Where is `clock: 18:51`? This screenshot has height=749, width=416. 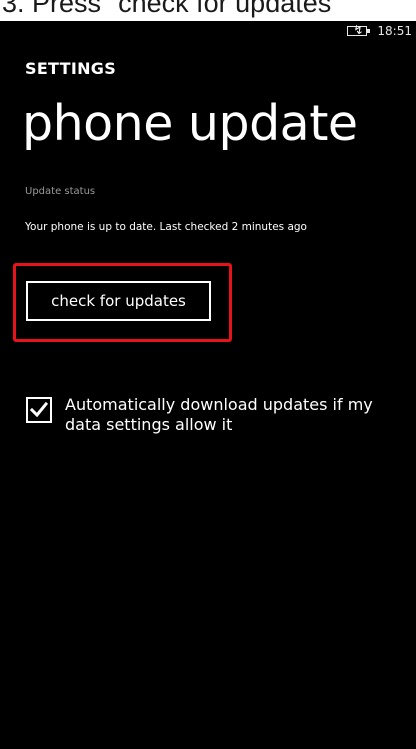
clock: 18:51 is located at coordinates (394, 31).